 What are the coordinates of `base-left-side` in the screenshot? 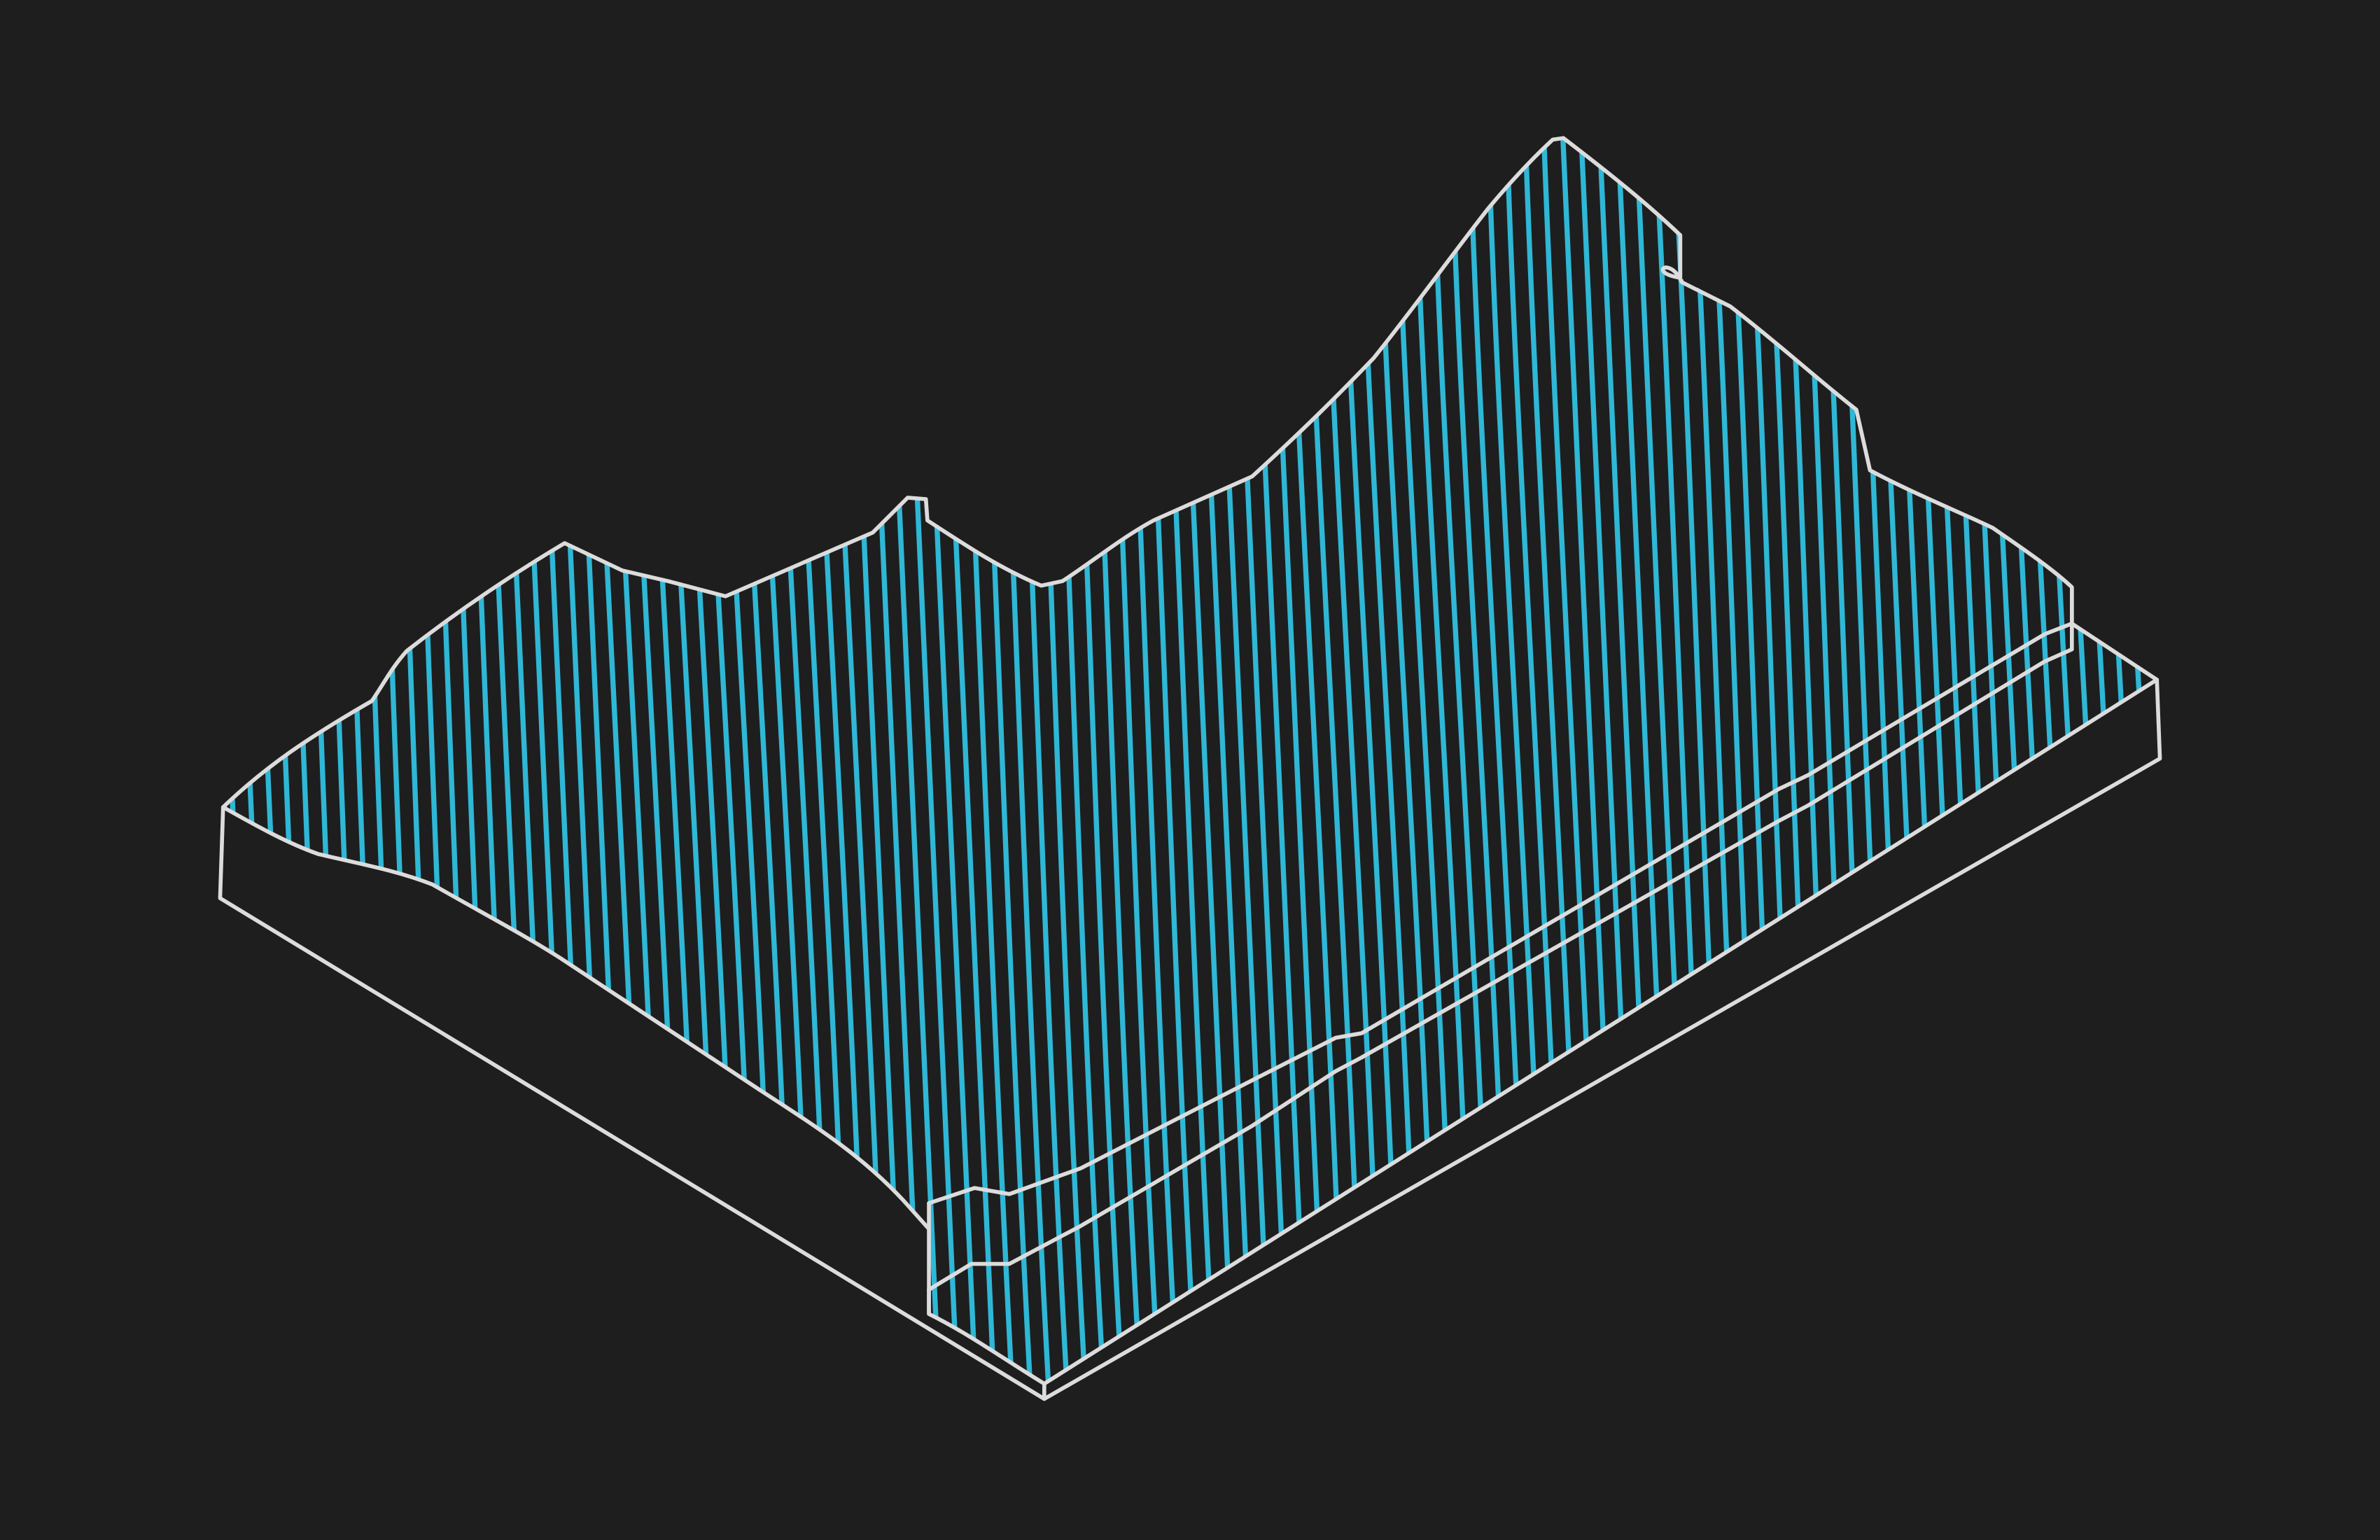 It's located at (632, 1103).